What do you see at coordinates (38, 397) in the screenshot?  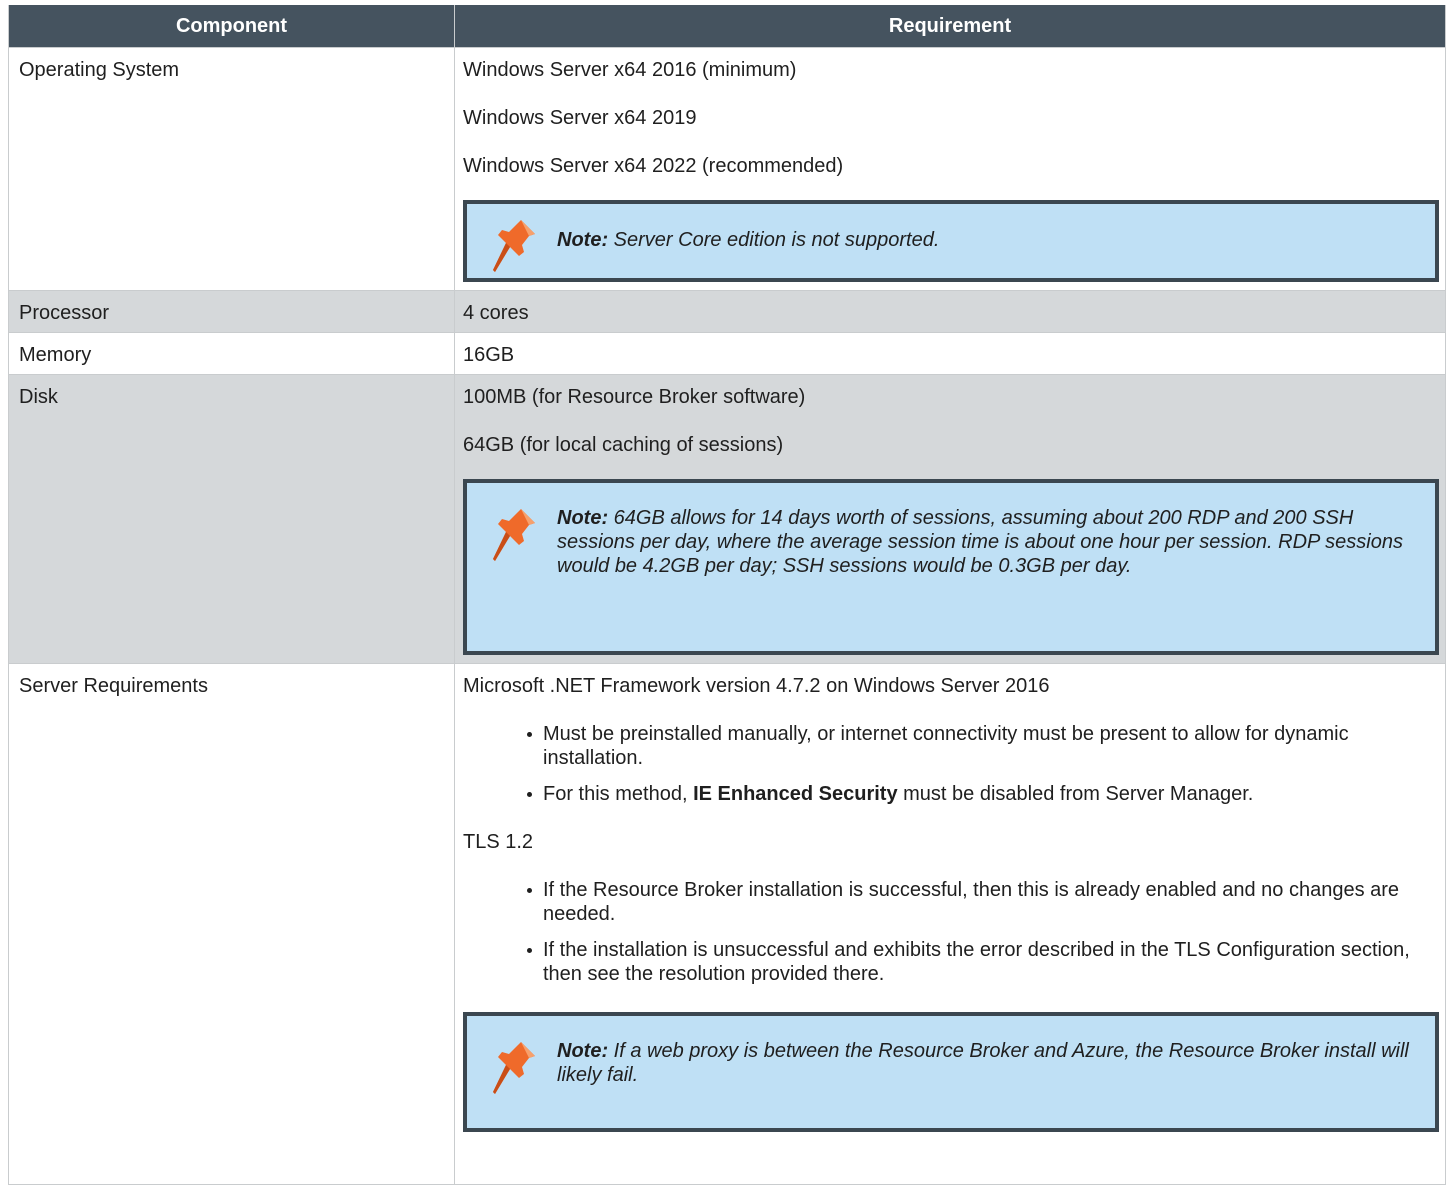 I see `component-label: Disk` at bounding box center [38, 397].